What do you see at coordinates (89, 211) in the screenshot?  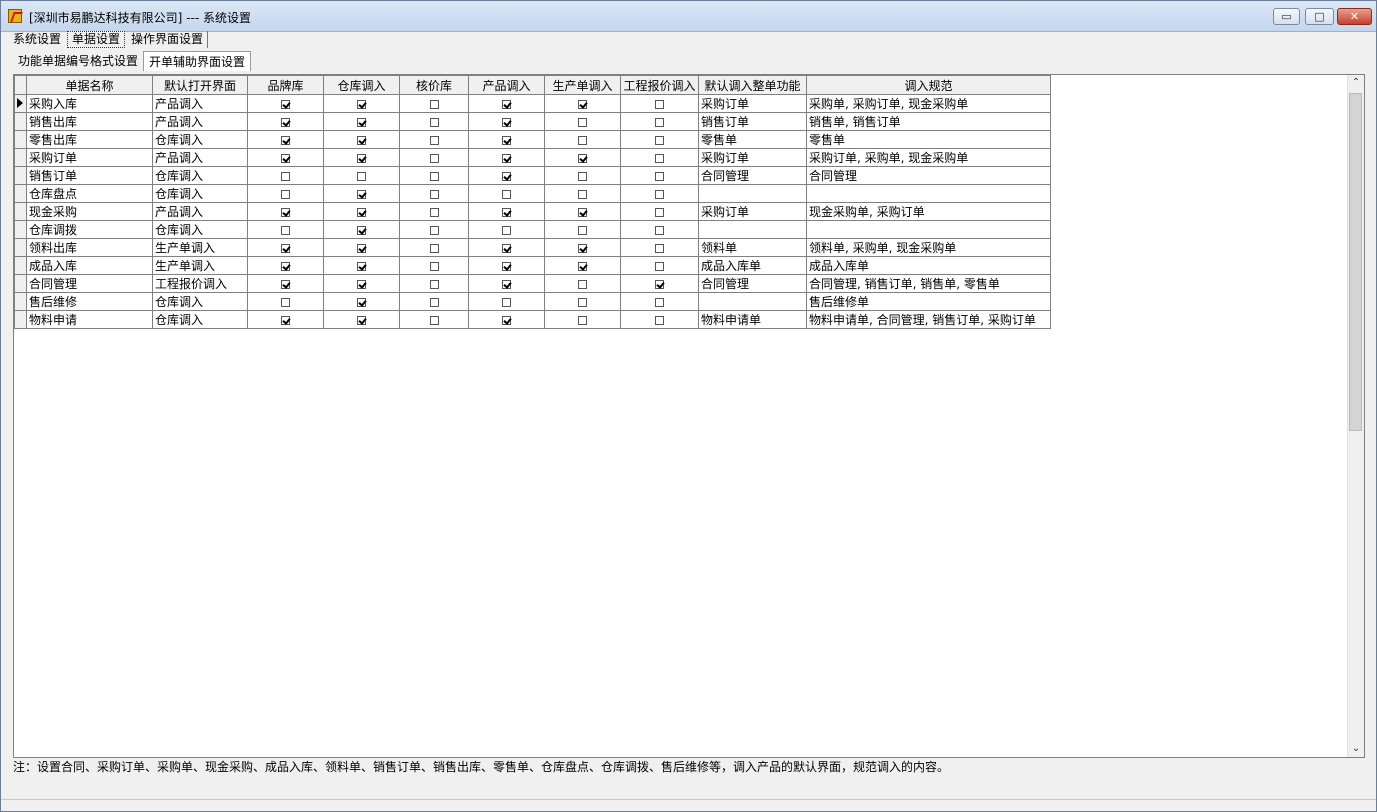 I see `cell-document-name: 现金采购` at bounding box center [89, 211].